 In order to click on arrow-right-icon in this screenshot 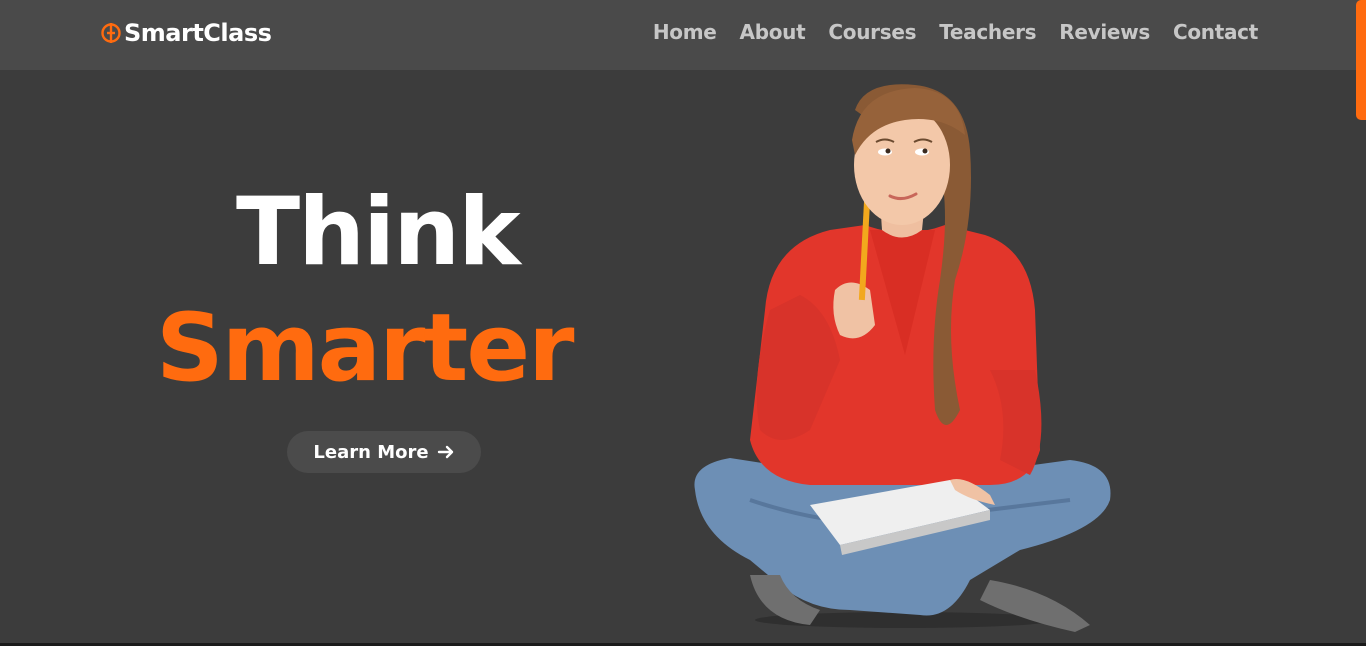, I will do `click(445, 452)`.